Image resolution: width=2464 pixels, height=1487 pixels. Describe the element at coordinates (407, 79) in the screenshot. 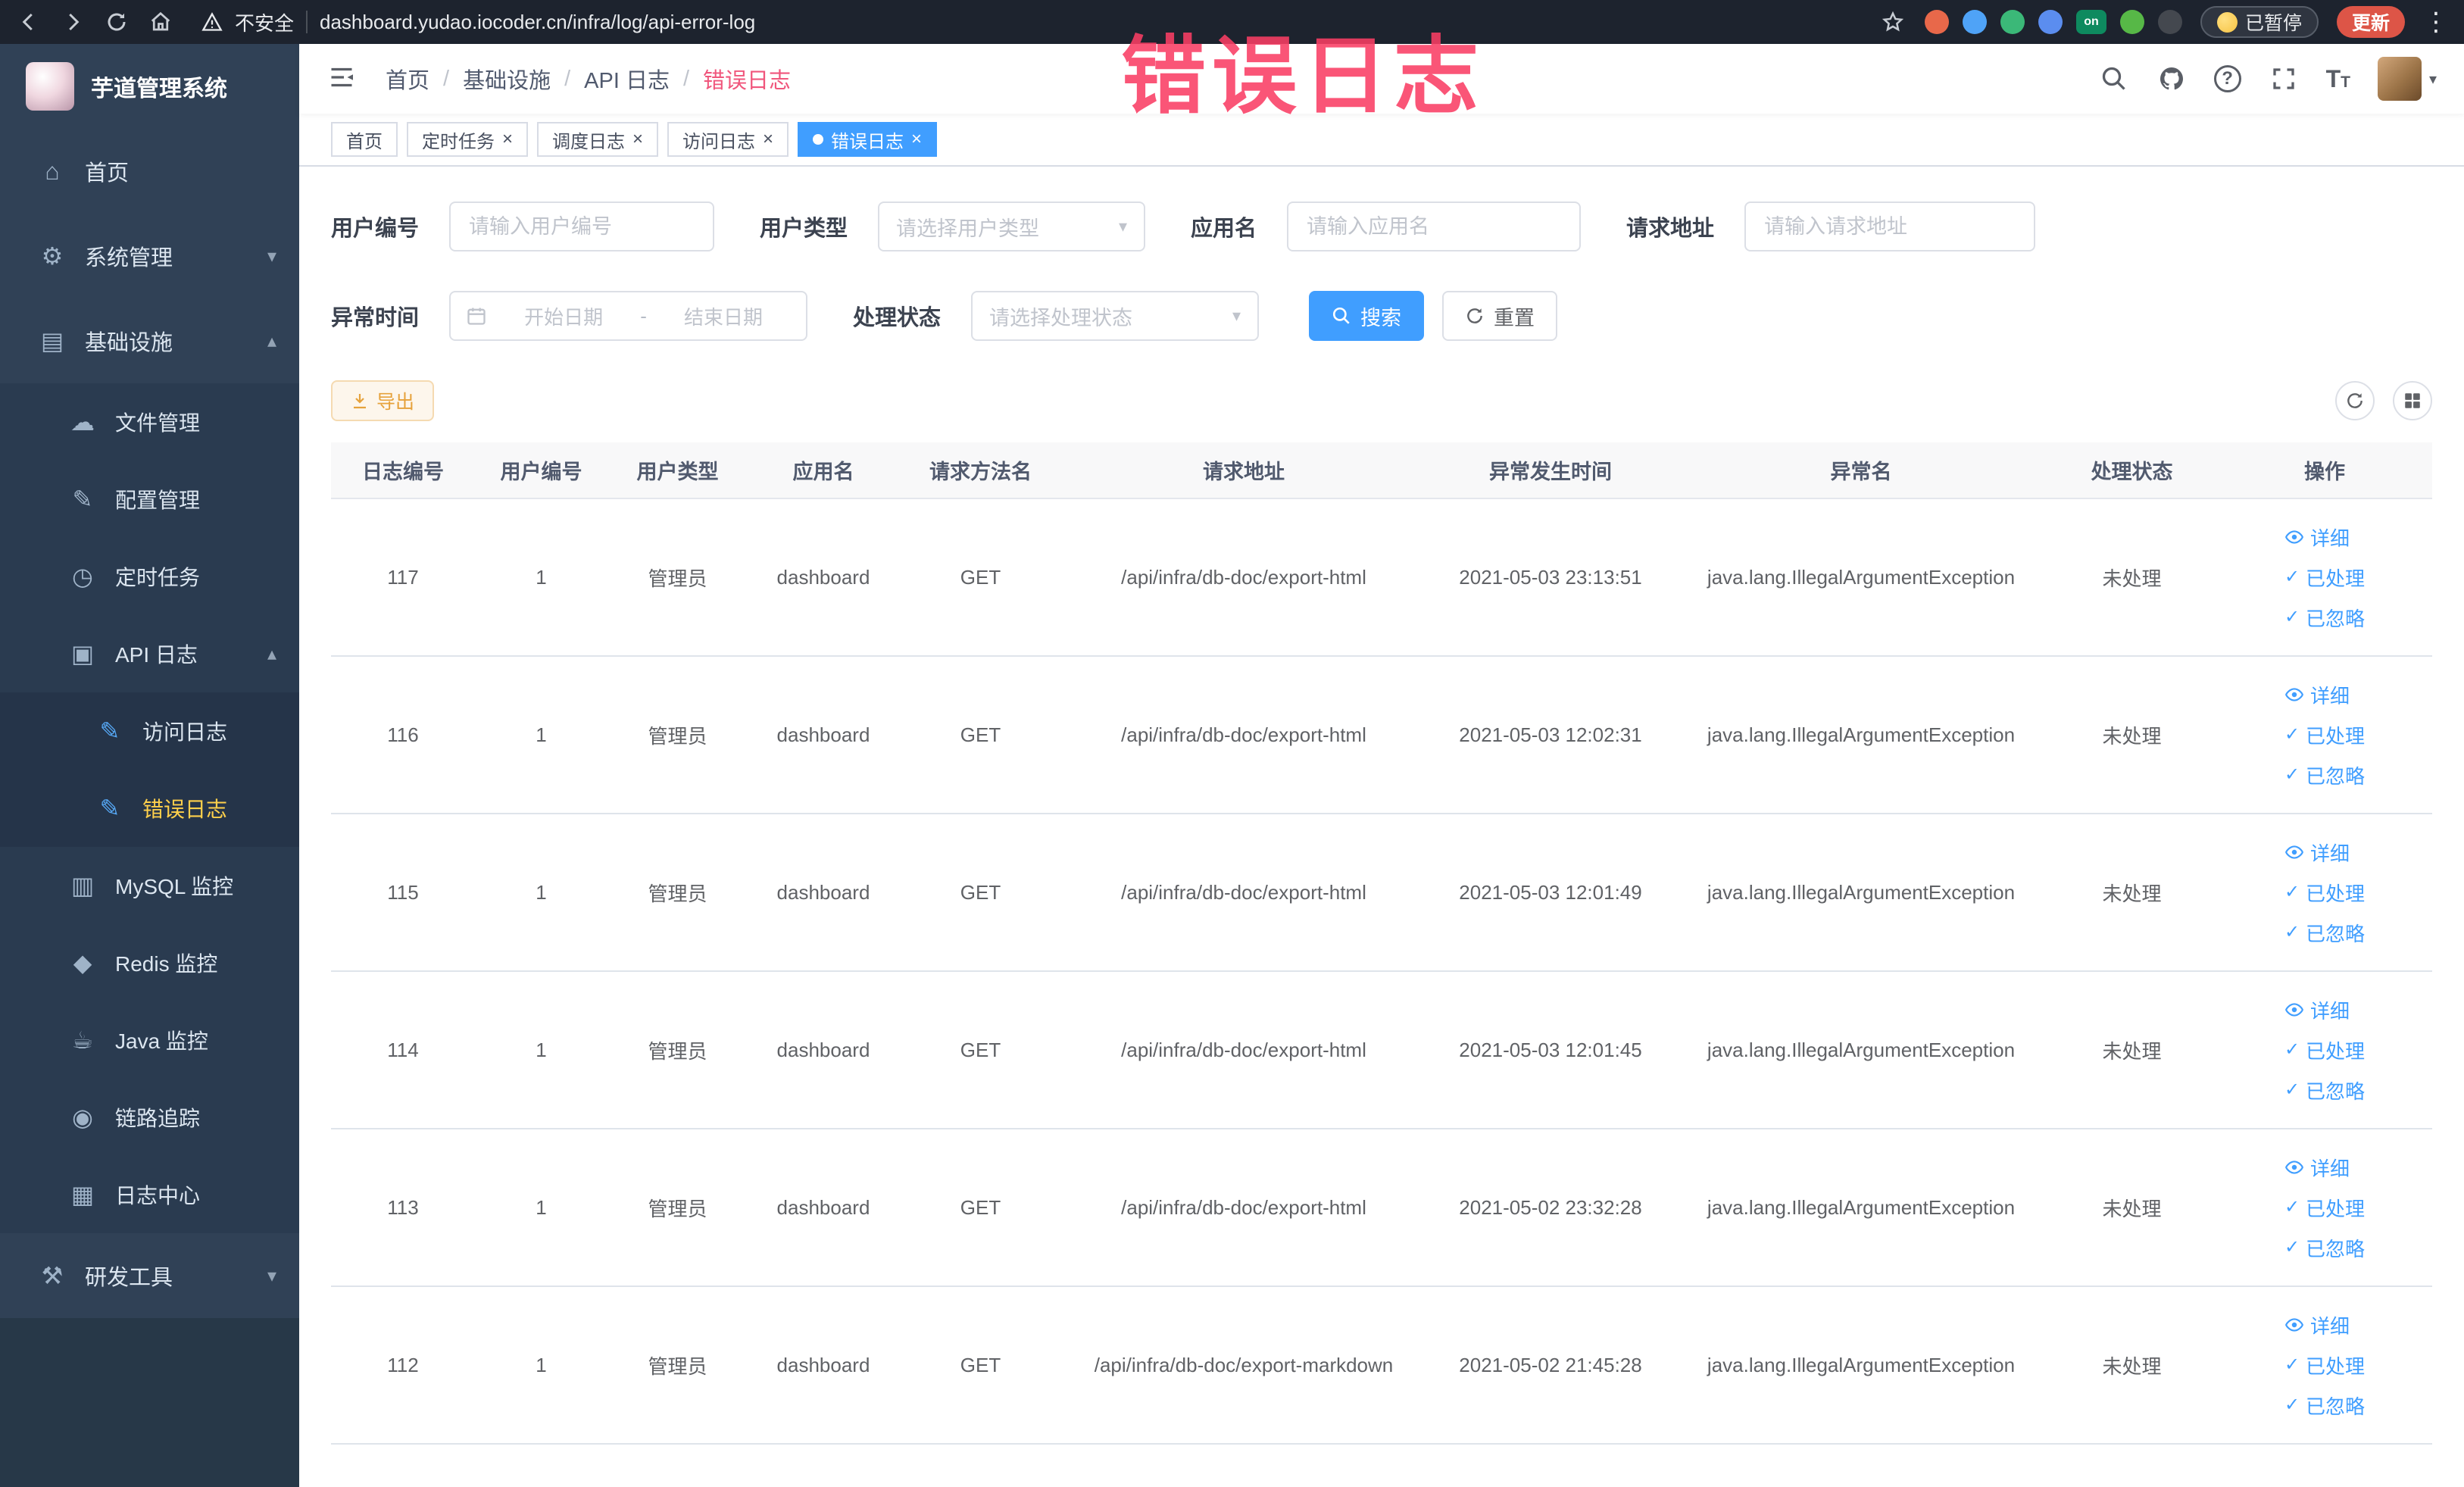

I see `breadcrumb-item: 首页` at that location.